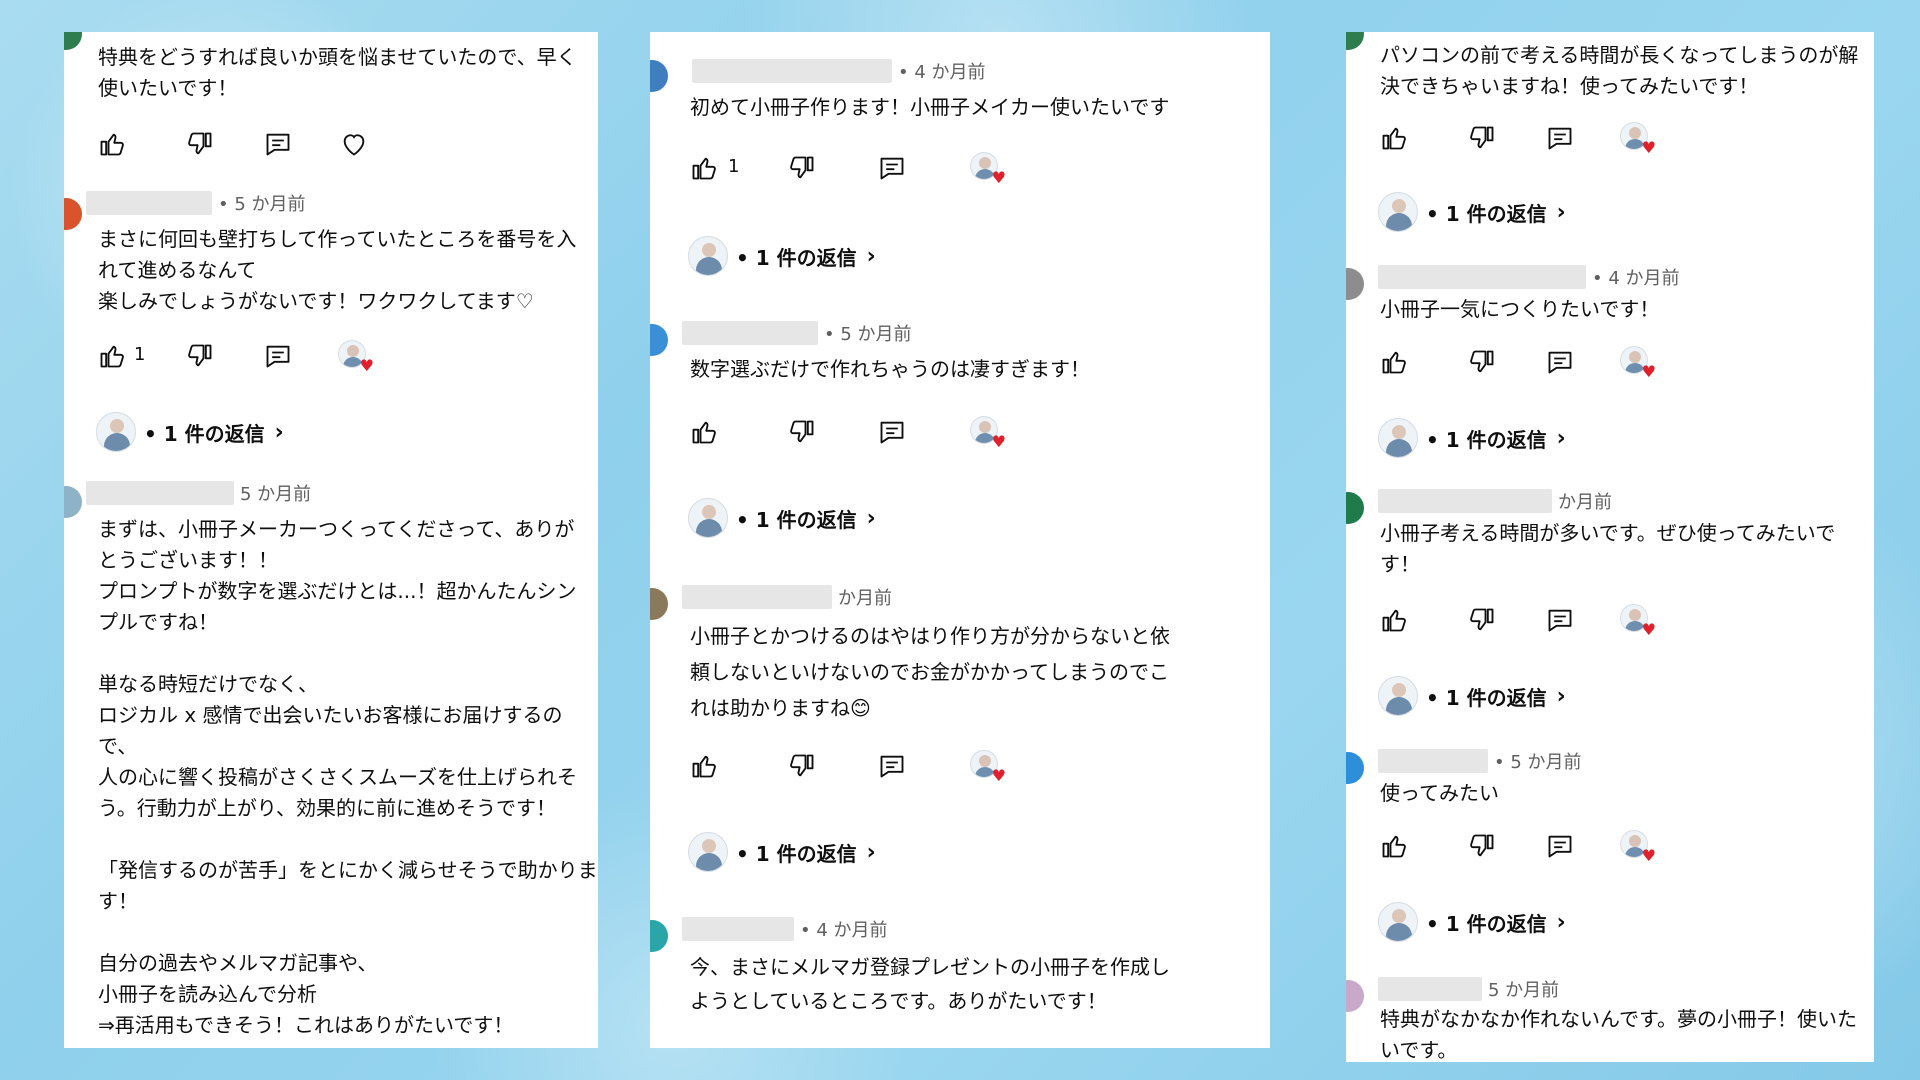 This screenshot has height=1080, width=1920. Describe the element at coordinates (890, 369) in the screenshot. I see `comment-text: 数字選ぶだけで作れちゃうのは凄すぎます！` at that location.